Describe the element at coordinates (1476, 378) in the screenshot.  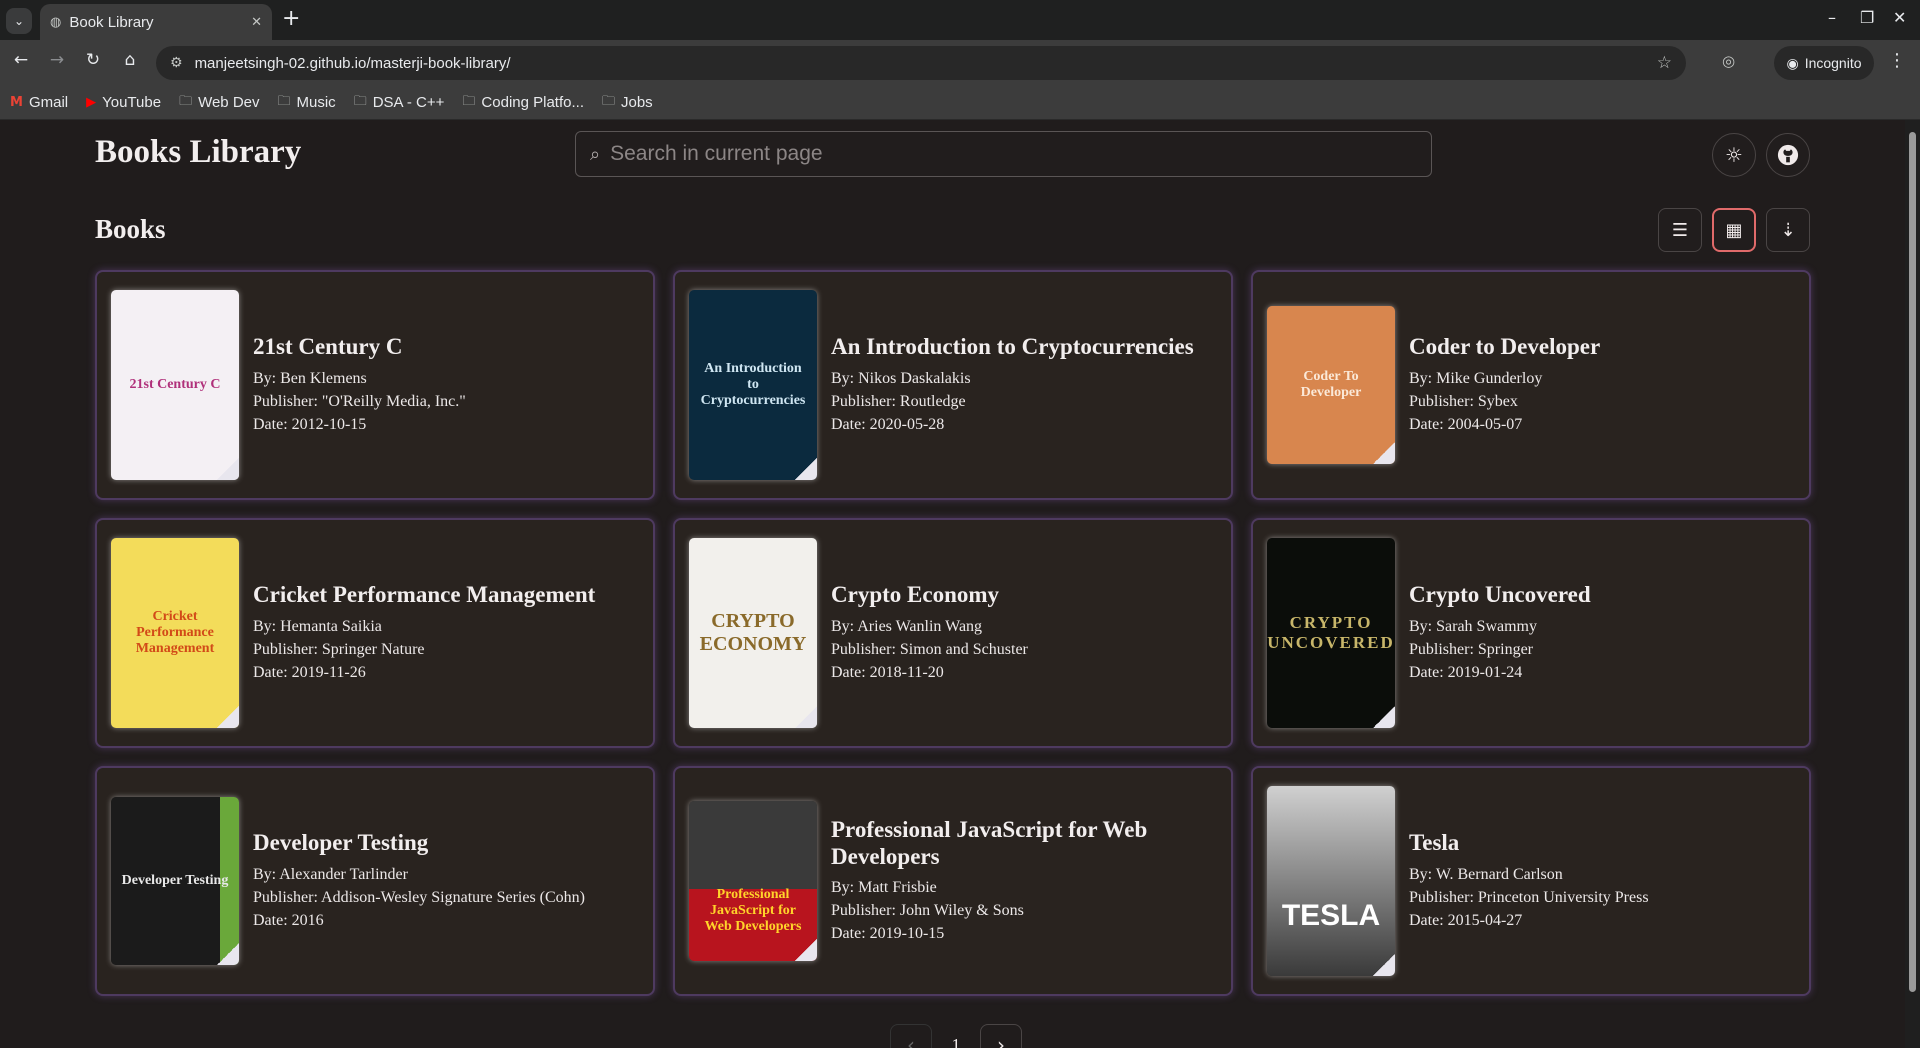
I see `book-author: By: Mike Gunderloy` at that location.